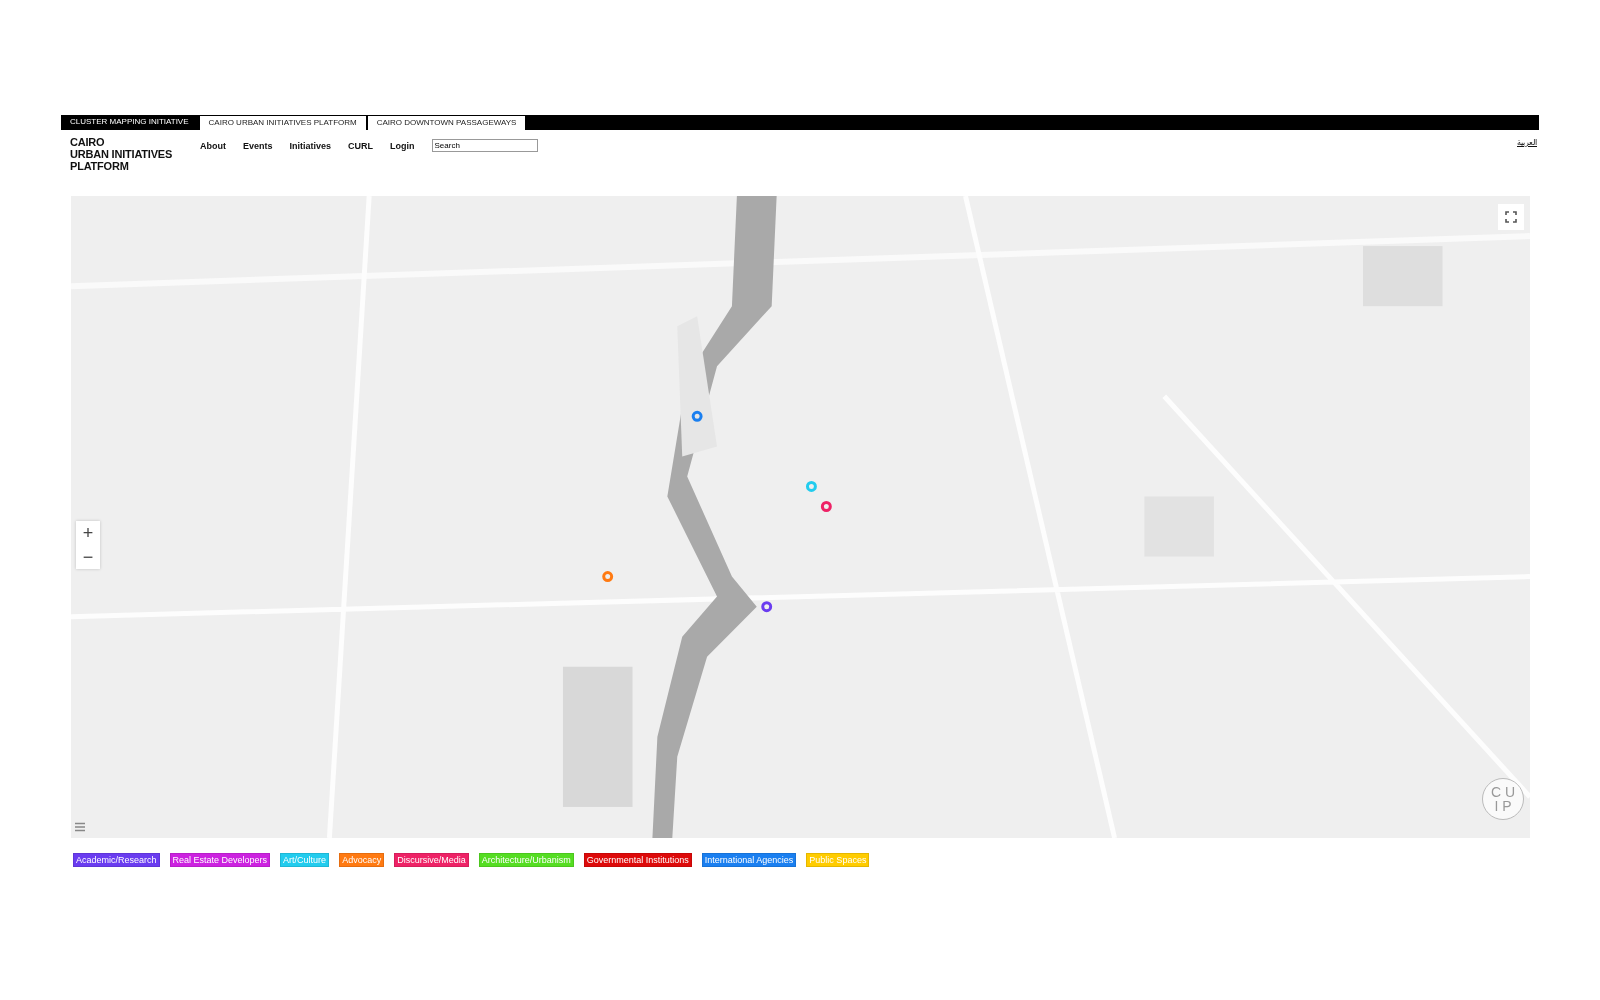  What do you see at coordinates (1527, 141) in the screenshot?
I see `language-link: العربية` at bounding box center [1527, 141].